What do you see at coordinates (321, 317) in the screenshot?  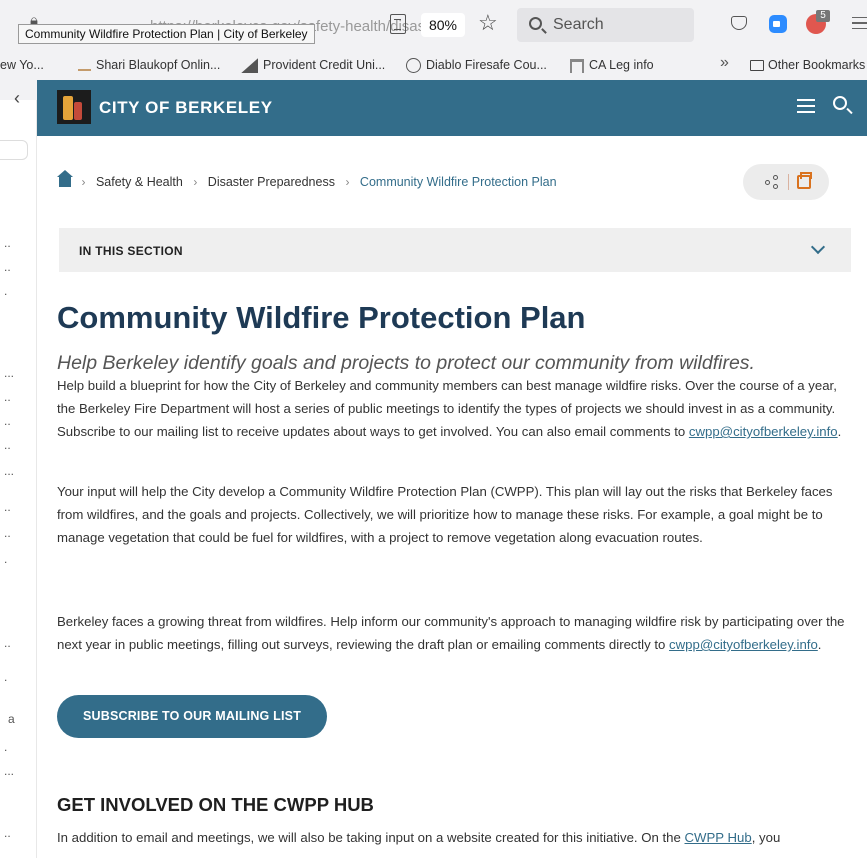 I see `page-title: Community Wildfire Protection Plan` at bounding box center [321, 317].